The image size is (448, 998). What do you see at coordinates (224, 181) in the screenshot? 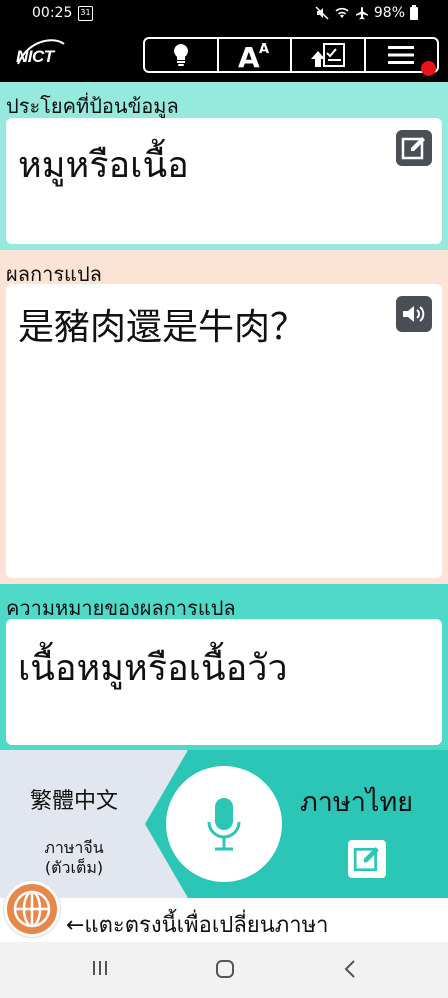
I see `input-card: หมูหรือเนื้อ` at bounding box center [224, 181].